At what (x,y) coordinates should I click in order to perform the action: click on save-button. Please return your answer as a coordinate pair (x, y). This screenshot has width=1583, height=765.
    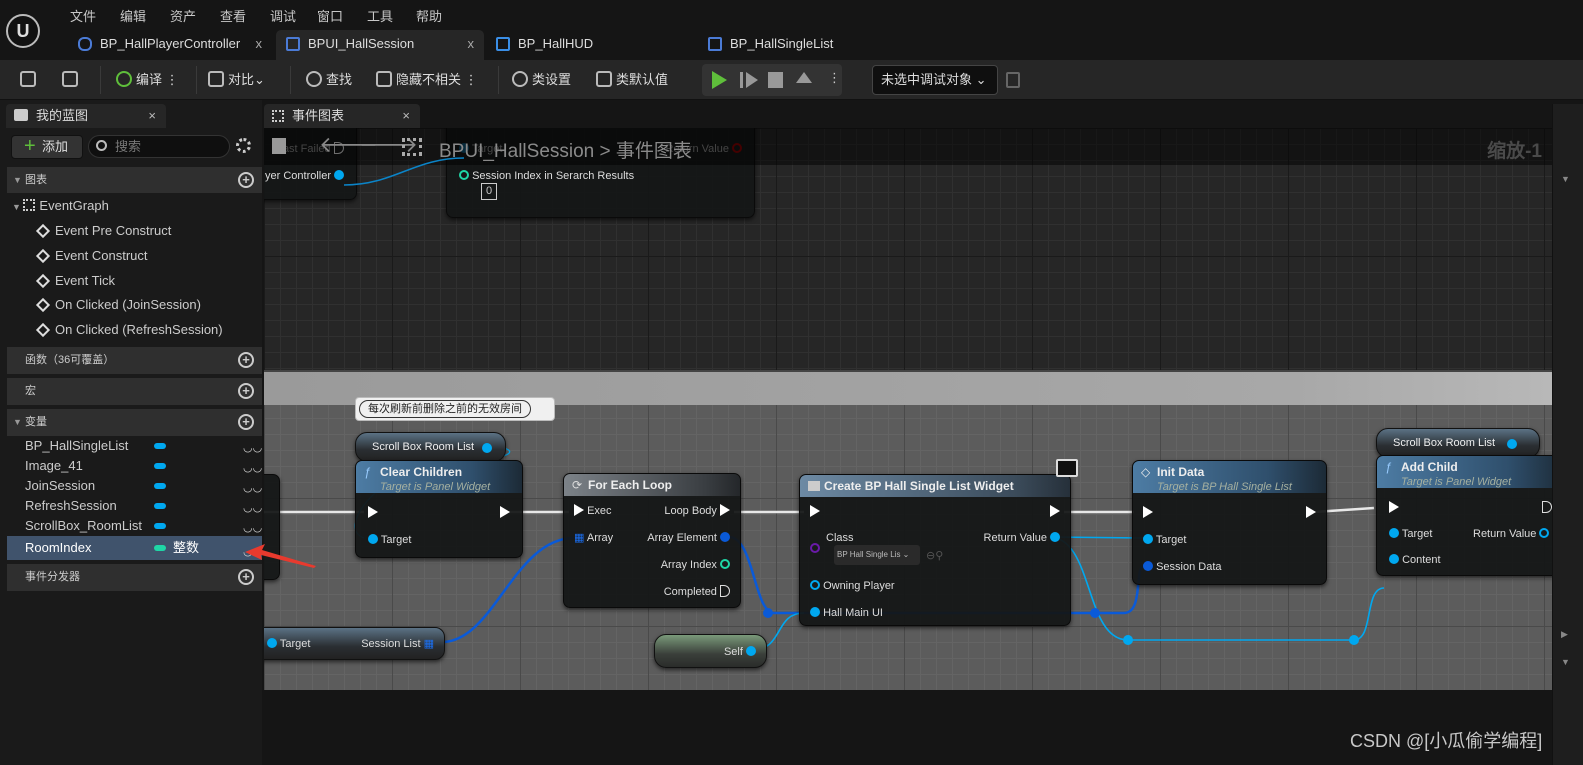
    Looking at the image, I should click on (30, 80).